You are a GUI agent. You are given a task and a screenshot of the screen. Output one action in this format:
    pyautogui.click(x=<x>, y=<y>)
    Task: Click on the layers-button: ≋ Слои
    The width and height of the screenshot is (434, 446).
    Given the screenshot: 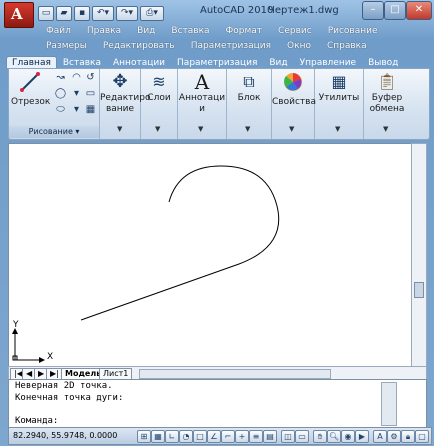 What is the action you would take?
    pyautogui.click(x=159, y=87)
    